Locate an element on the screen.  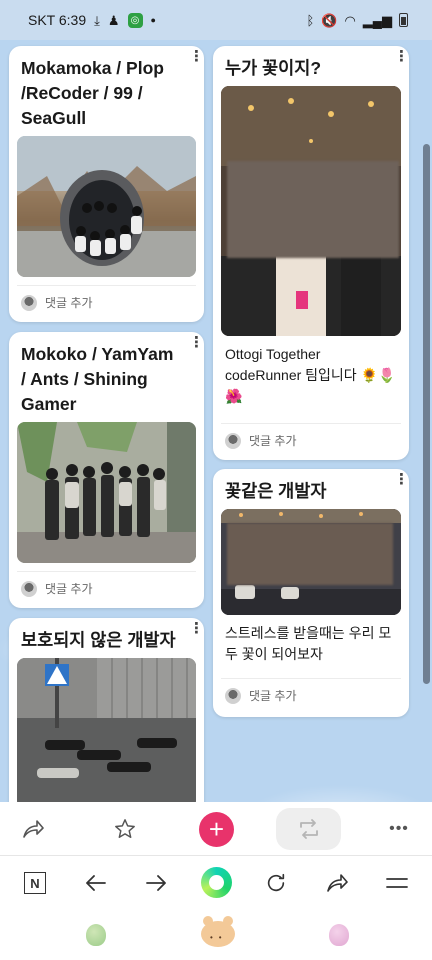
post-card: ⋮ Mokoko / YamYam / Ants / Shining Gamer is located at coordinates (106, 470).